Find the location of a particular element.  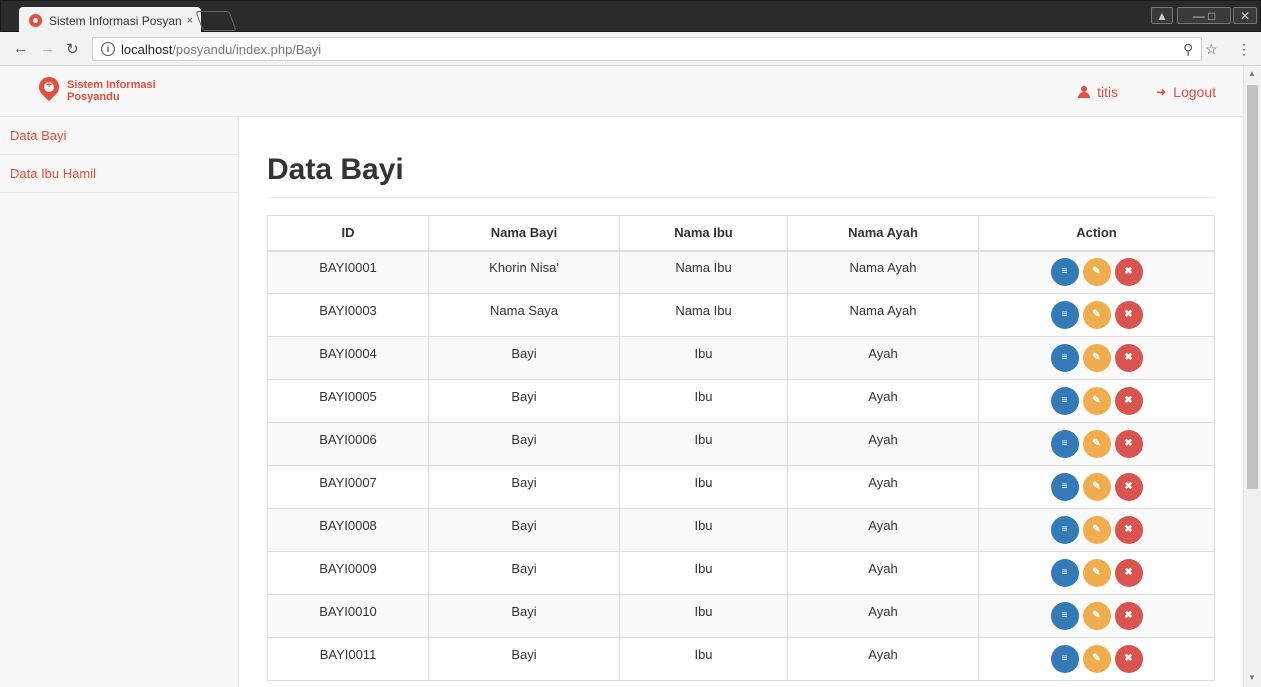

window-controls: — □ is located at coordinates (1204, 15).